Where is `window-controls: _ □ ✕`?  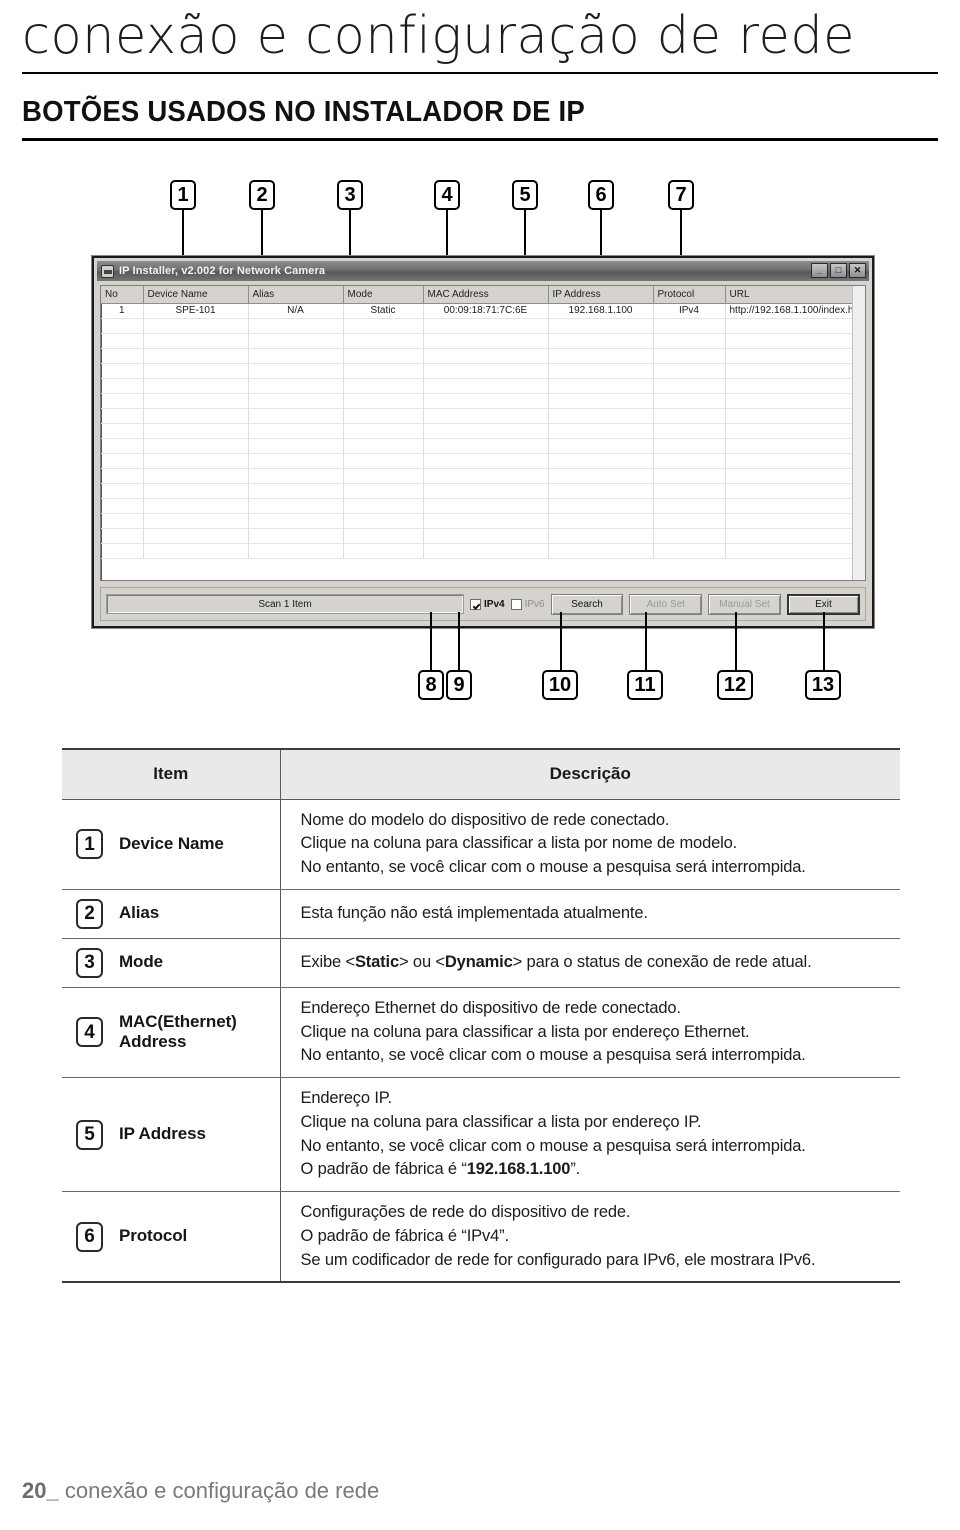
window-controls: _ □ ✕ is located at coordinates (838, 270).